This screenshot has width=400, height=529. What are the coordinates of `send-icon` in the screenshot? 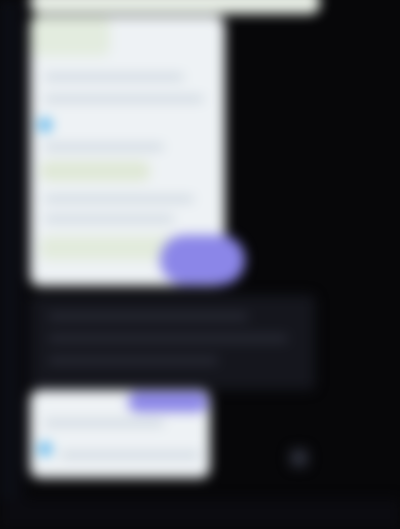 It's located at (299, 458).